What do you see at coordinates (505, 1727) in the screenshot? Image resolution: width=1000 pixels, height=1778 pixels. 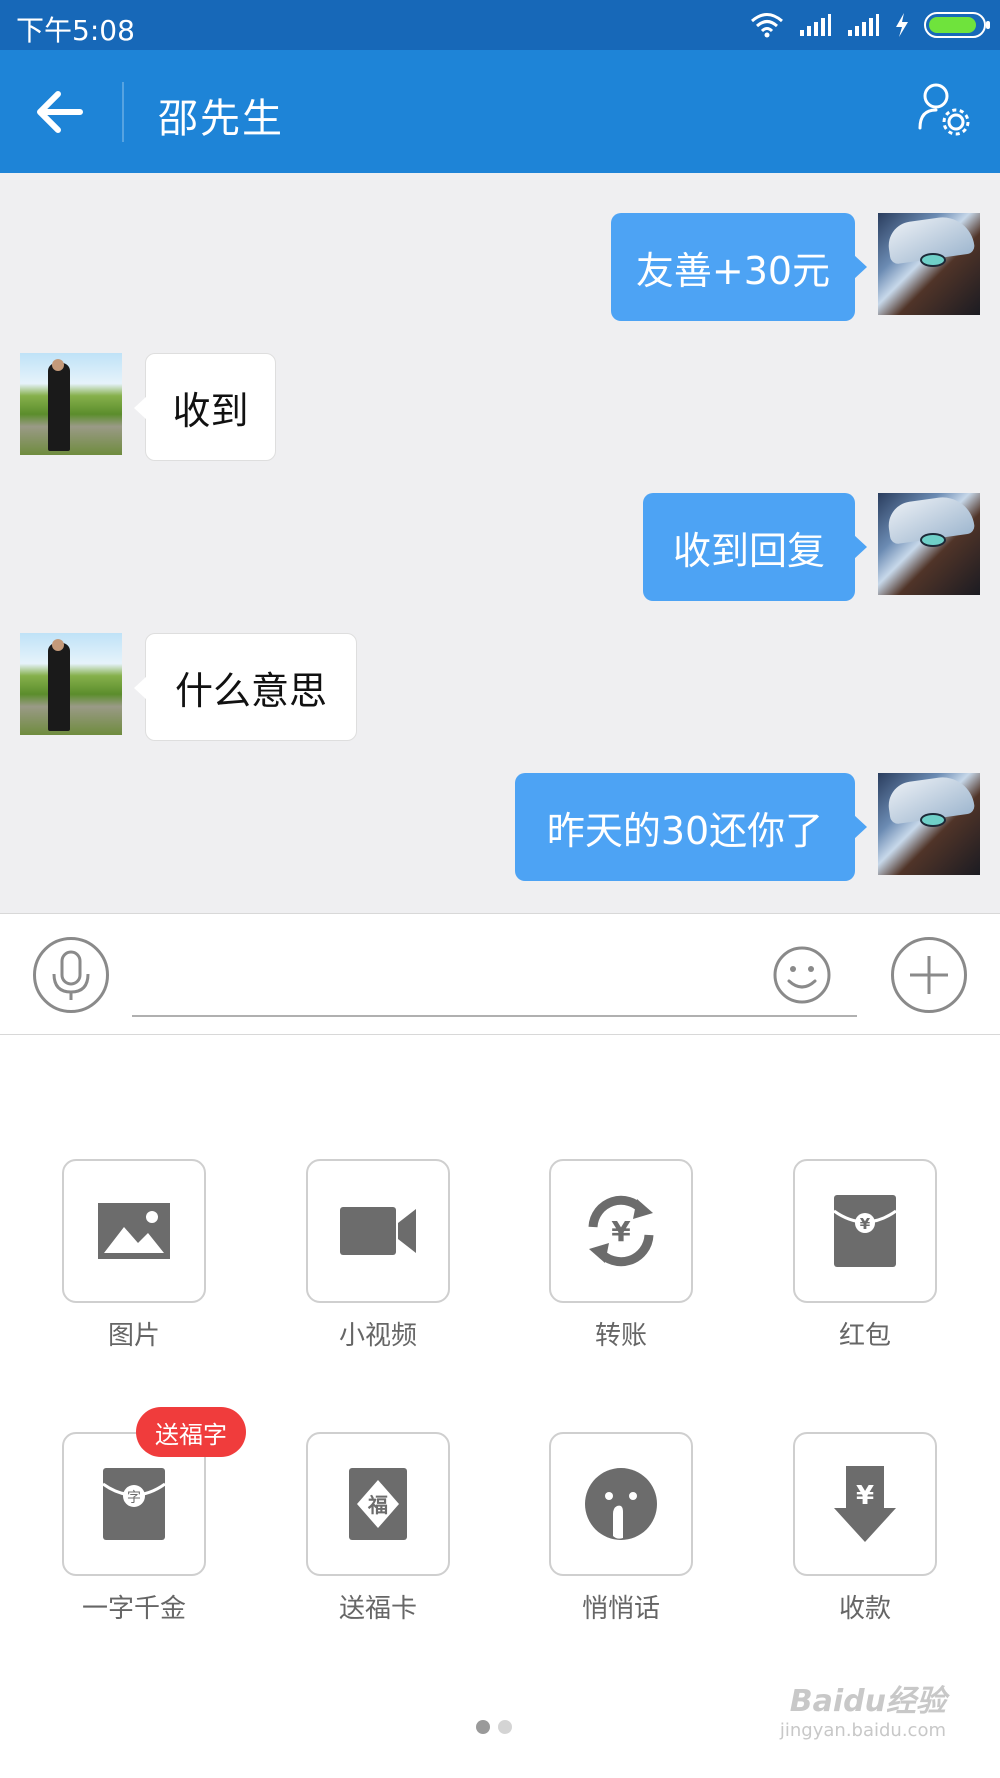 I see `page-dot` at bounding box center [505, 1727].